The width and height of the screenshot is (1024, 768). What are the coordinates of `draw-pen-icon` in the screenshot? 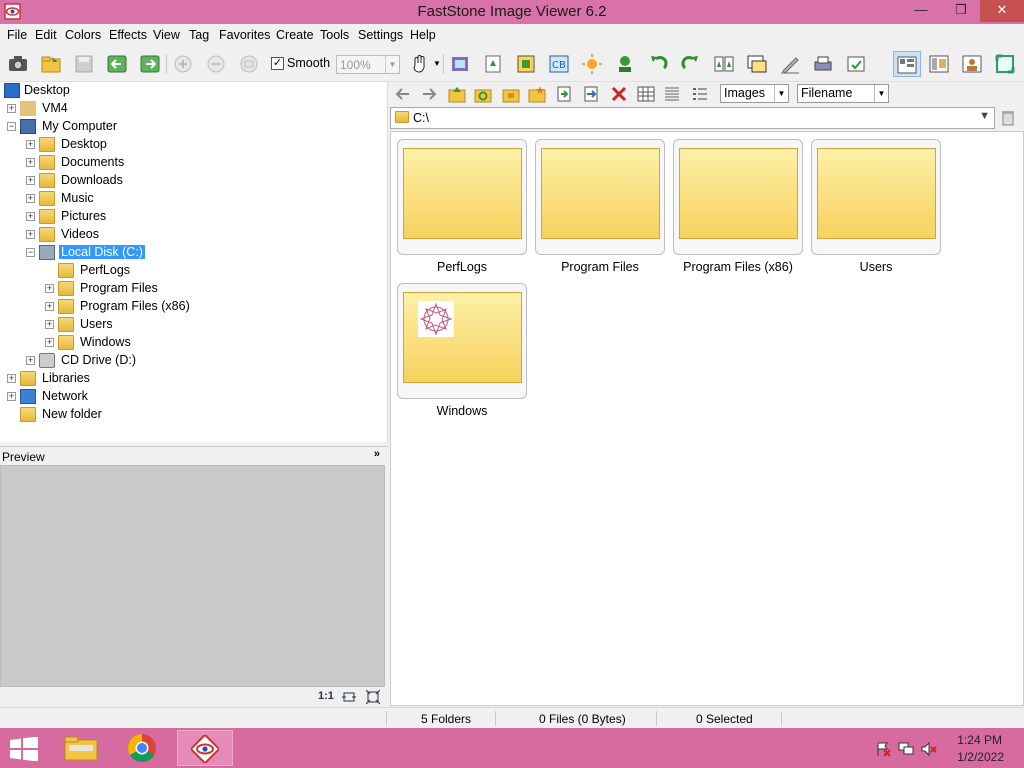 It's located at (790, 64).